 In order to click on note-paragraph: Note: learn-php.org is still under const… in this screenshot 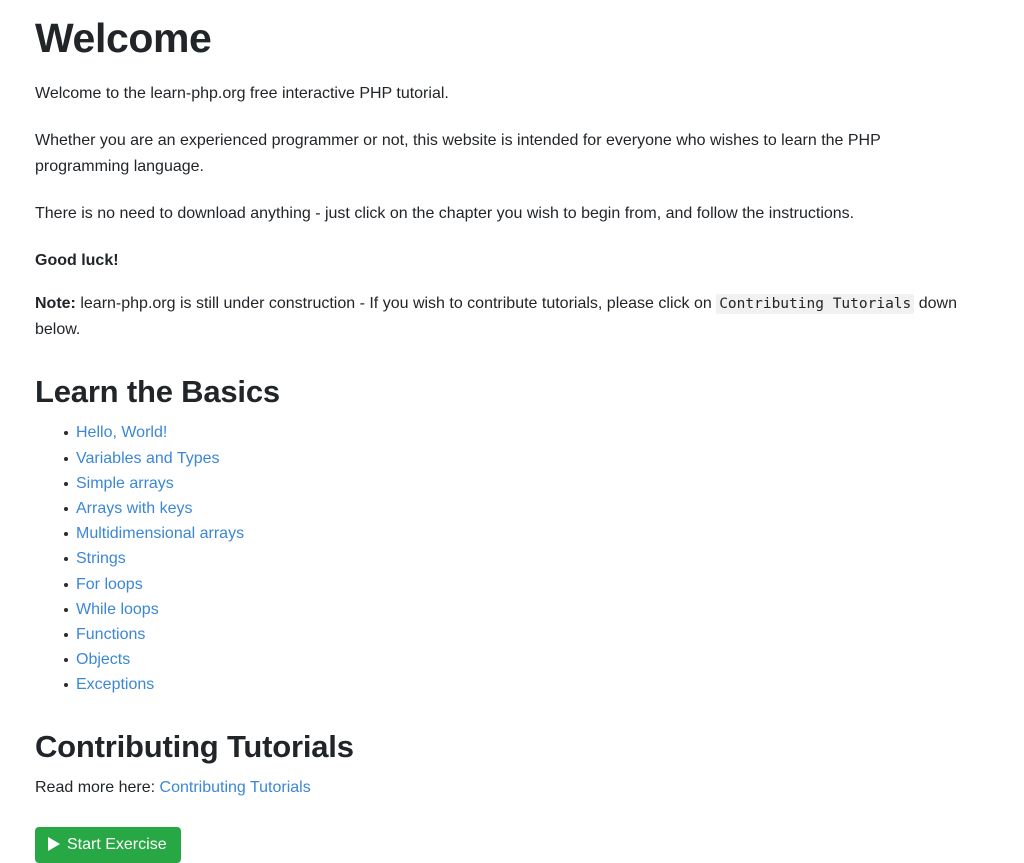, I will do `click(505, 317)`.